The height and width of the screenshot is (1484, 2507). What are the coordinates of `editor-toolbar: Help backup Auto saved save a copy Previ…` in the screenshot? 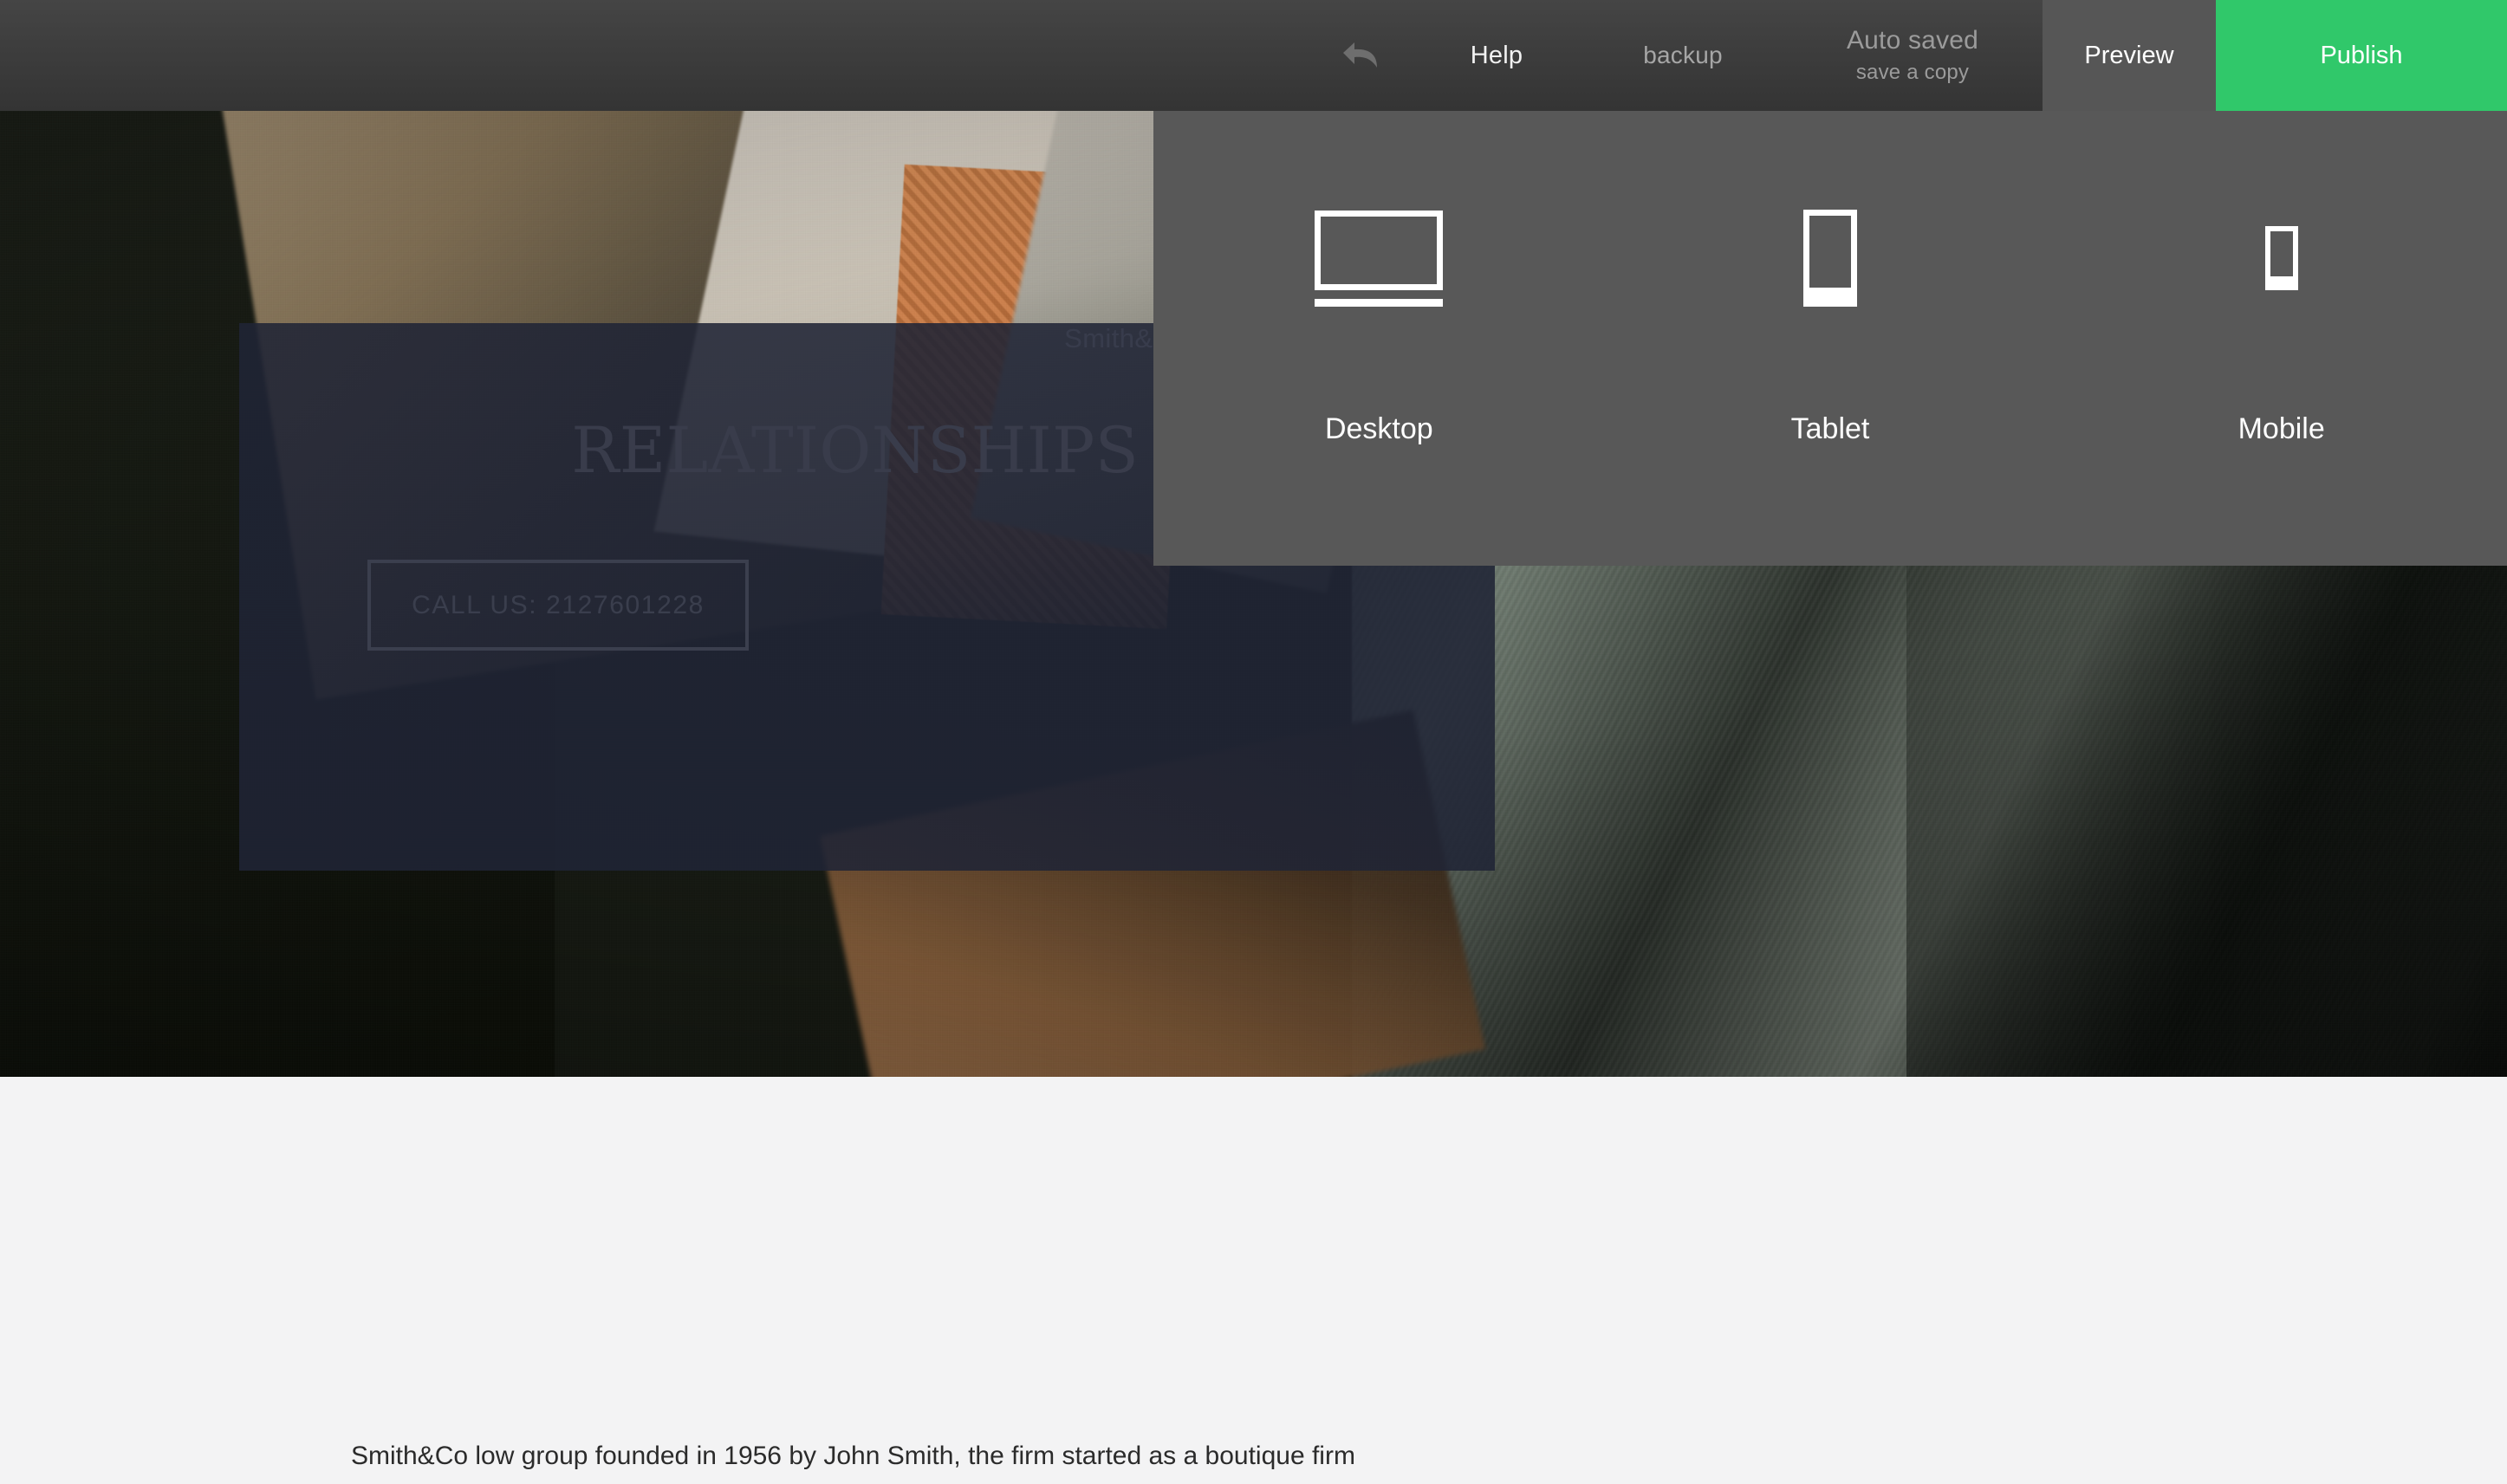 It's located at (1253, 55).